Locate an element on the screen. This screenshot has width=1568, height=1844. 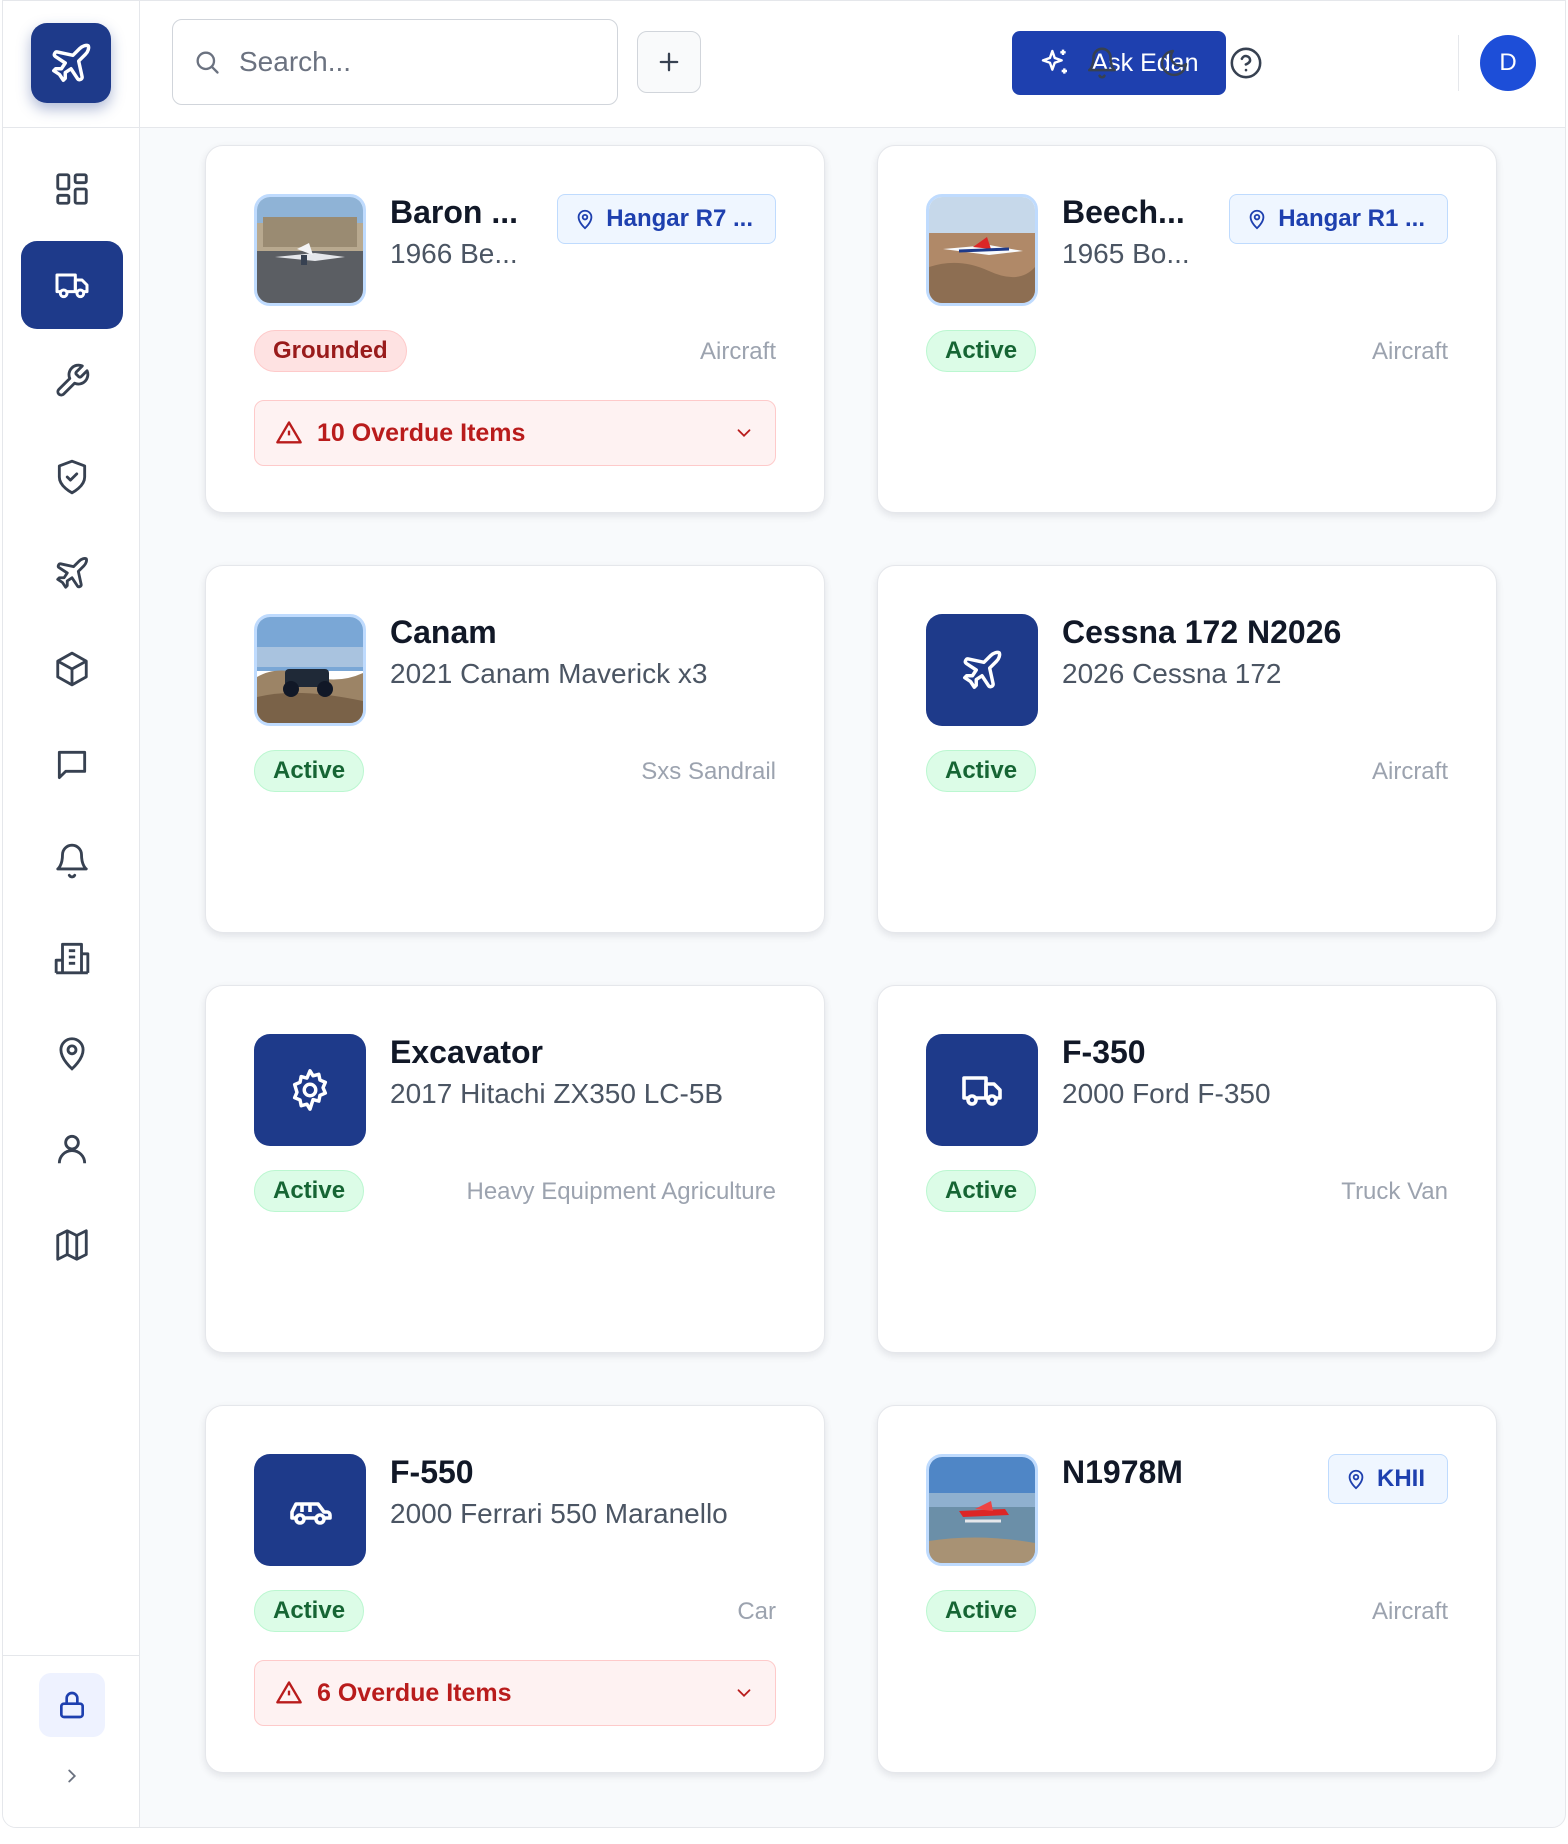
plus-icon is located at coordinates (669, 62).